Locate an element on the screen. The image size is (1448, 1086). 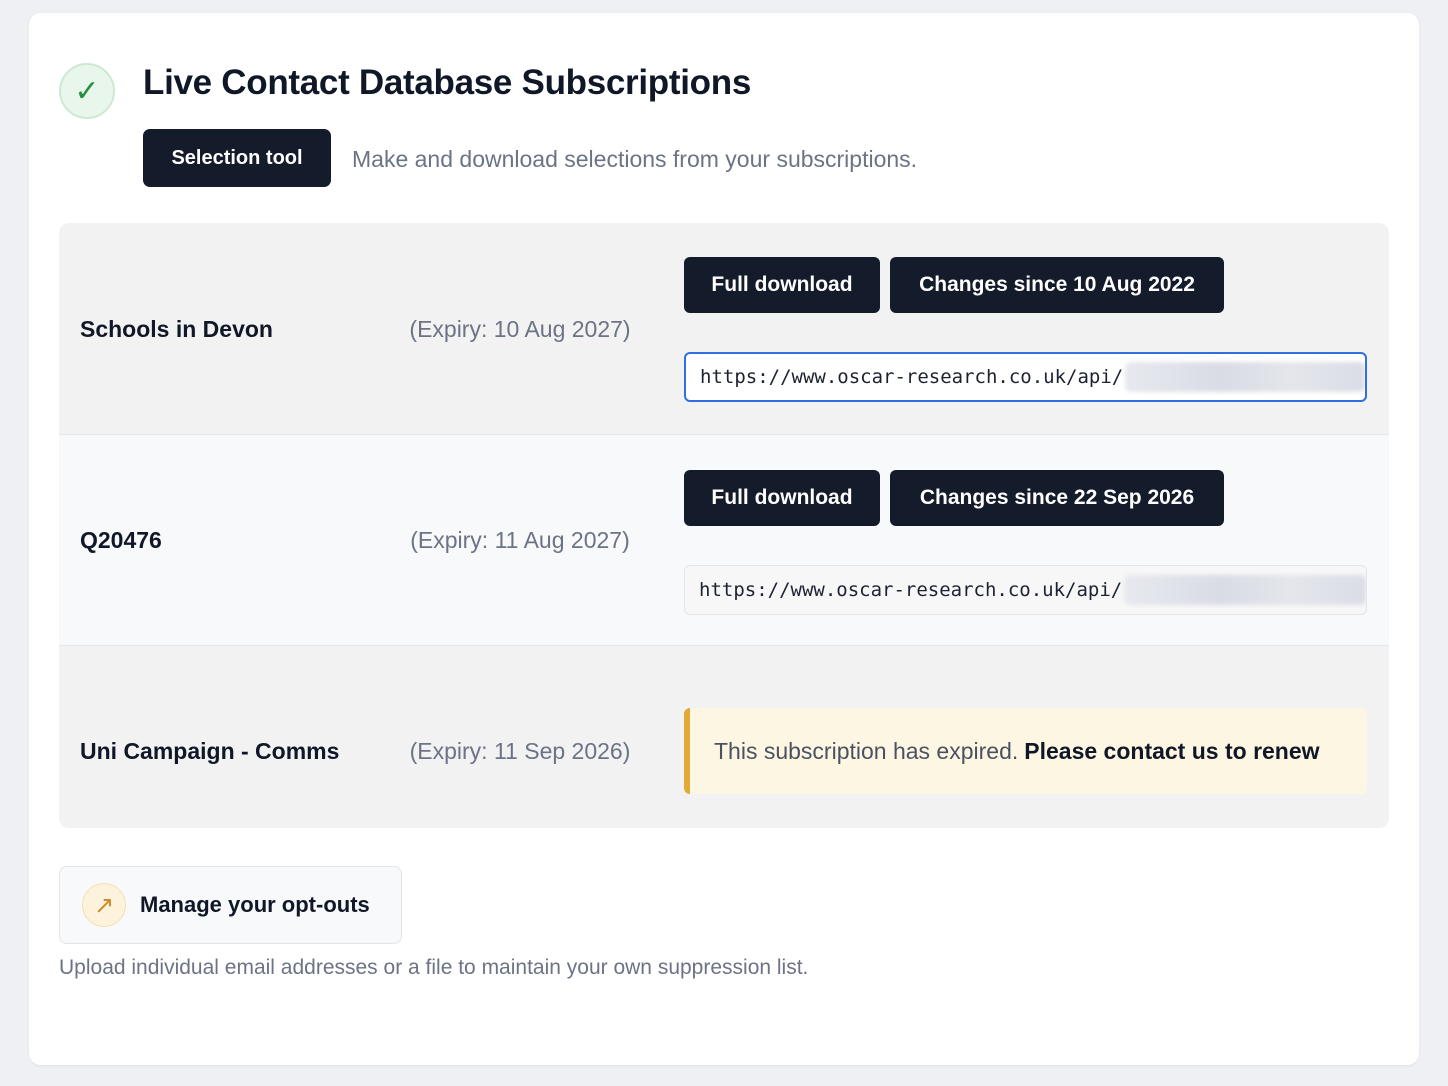
expired-text: This subscription has expired. is located at coordinates (866, 750).